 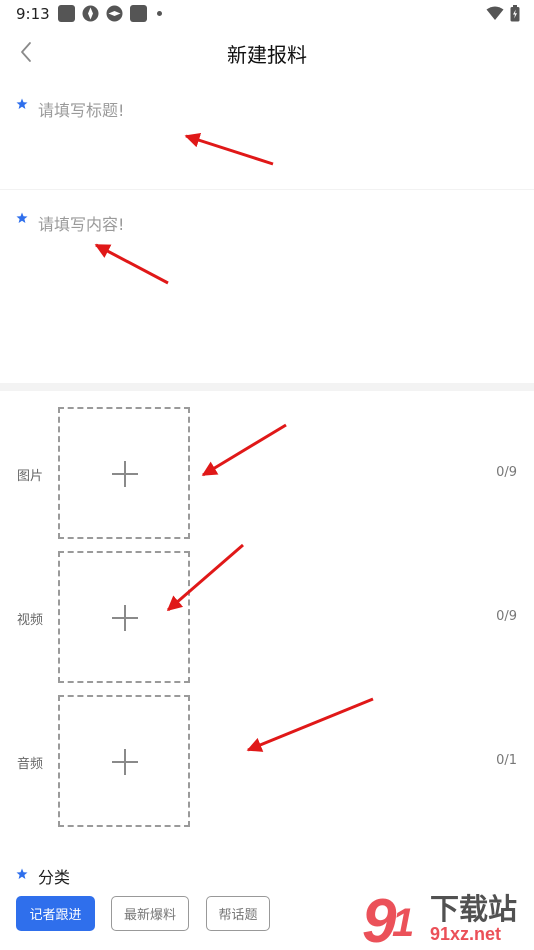 What do you see at coordinates (474, 909) in the screenshot?
I see `watermark-brand: 下载站` at bounding box center [474, 909].